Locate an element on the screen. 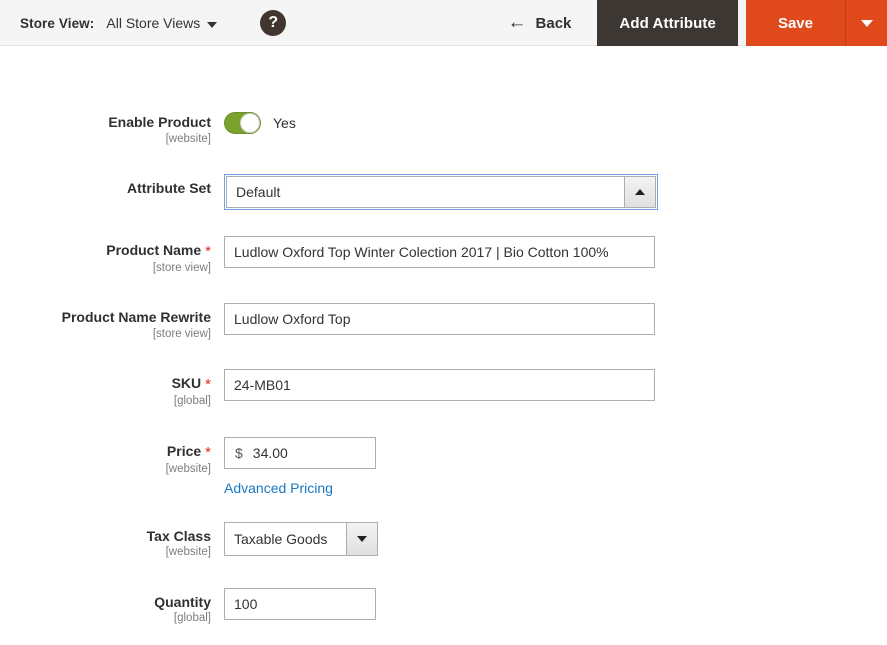 The image size is (887, 645). back-button-label: Back is located at coordinates (553, 23).